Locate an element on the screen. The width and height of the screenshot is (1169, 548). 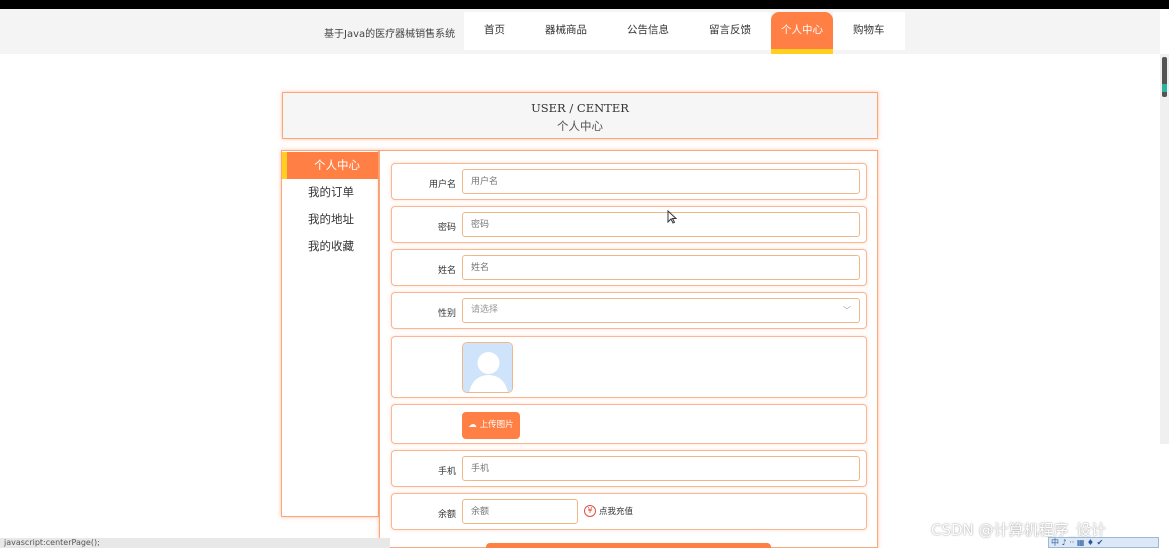
balance-row: 余额 ¥ 点我充值 is located at coordinates (629, 511).